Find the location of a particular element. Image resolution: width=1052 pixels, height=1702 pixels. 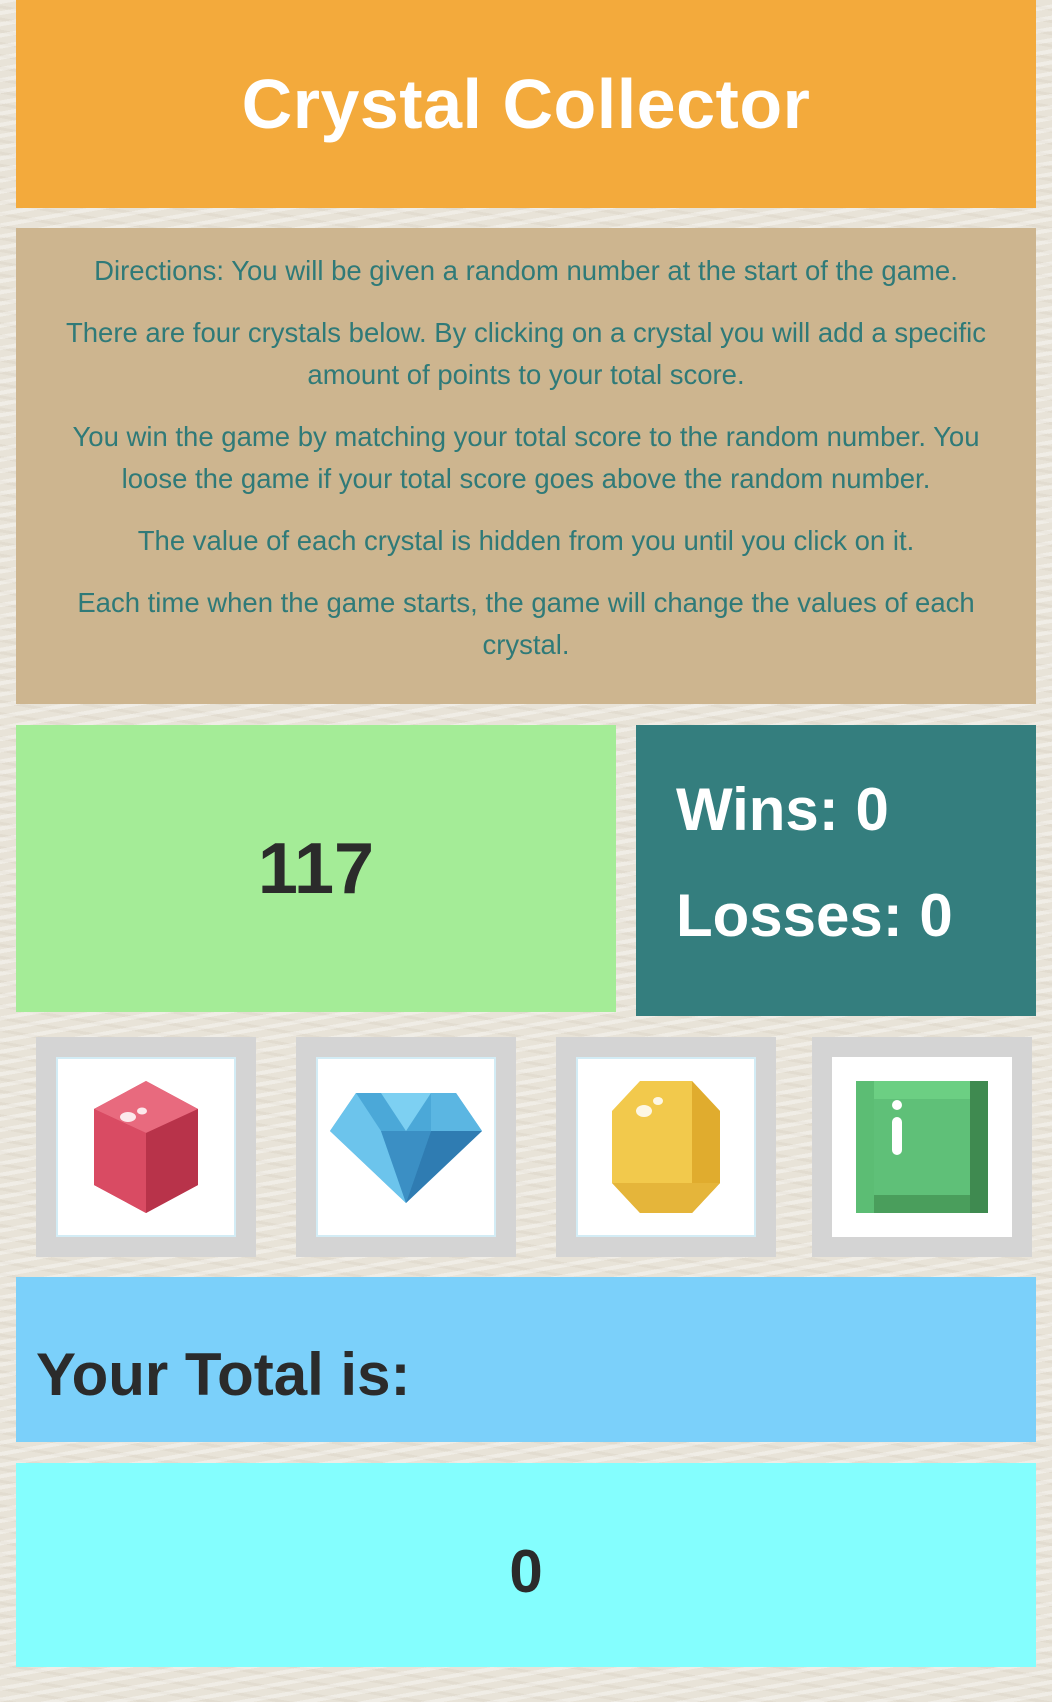

yellow-gem-icon is located at coordinates (666, 1147).